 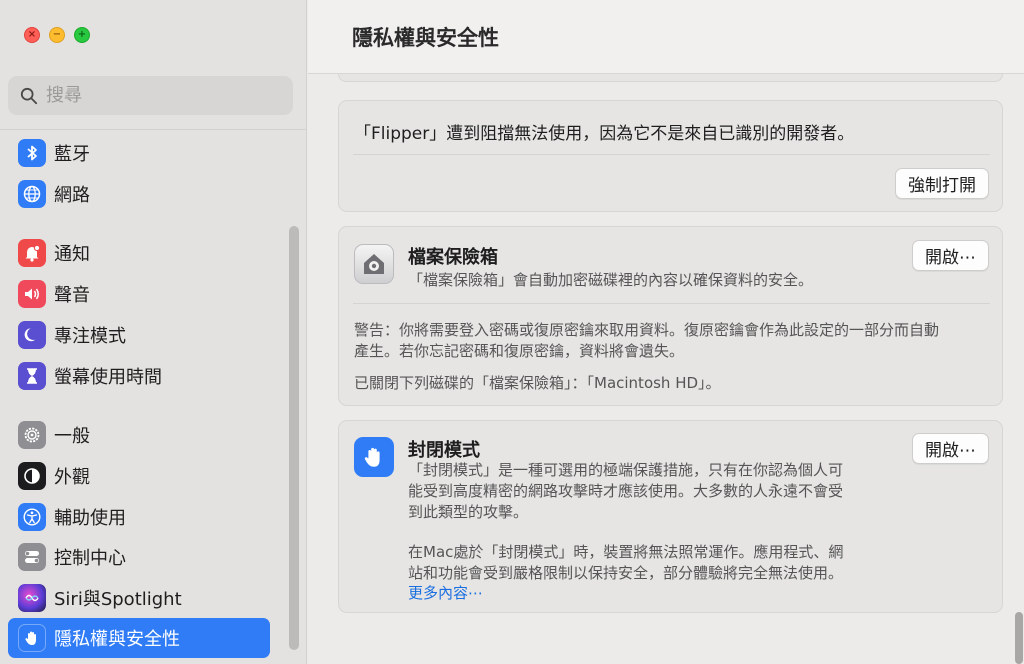 What do you see at coordinates (139, 153) in the screenshot?
I see `sidebar-item-bluetooth: 藍牙` at bounding box center [139, 153].